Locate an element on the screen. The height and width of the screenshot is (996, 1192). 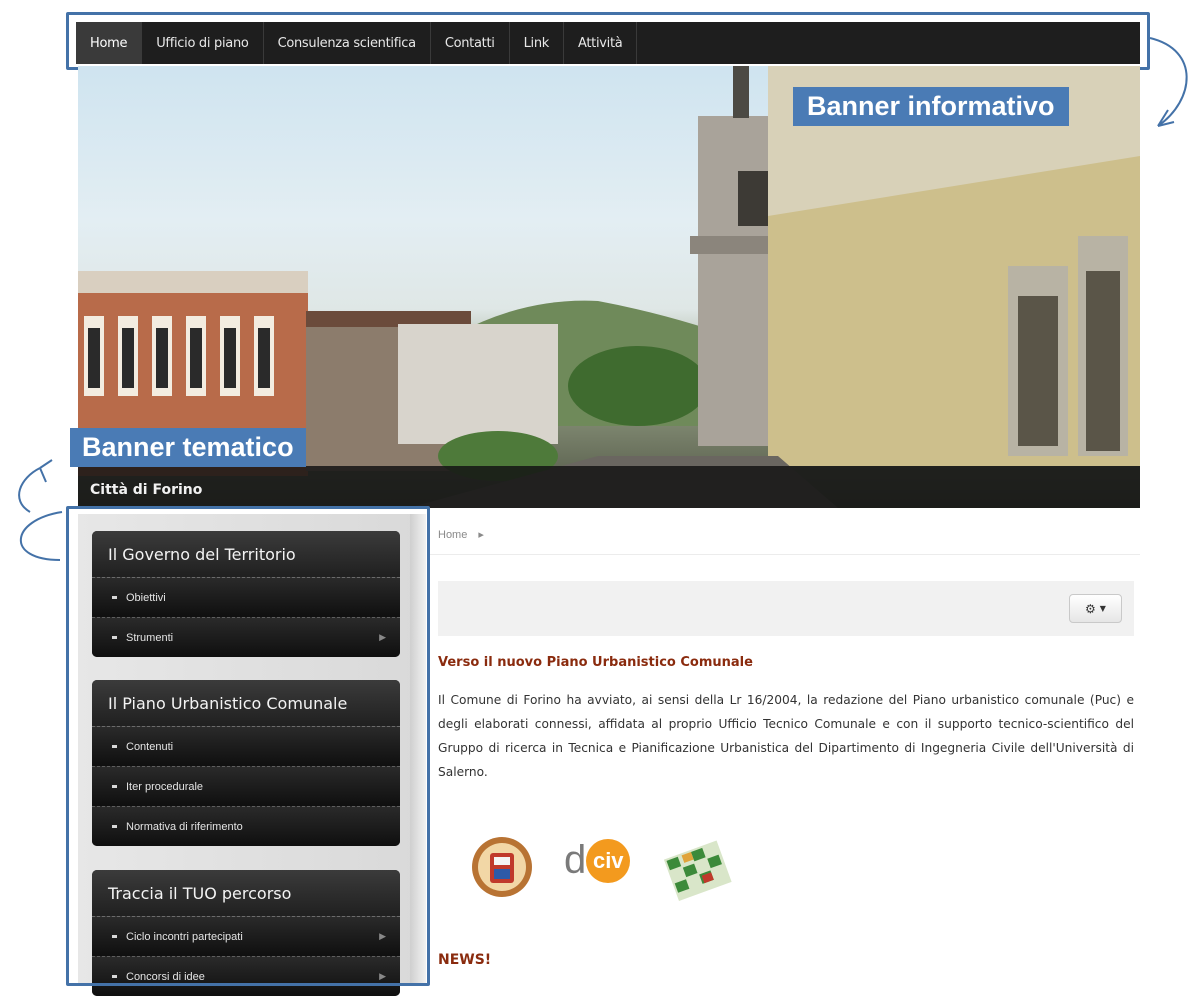
dciv-logo-civ: civ is located at coordinates (608, 860).